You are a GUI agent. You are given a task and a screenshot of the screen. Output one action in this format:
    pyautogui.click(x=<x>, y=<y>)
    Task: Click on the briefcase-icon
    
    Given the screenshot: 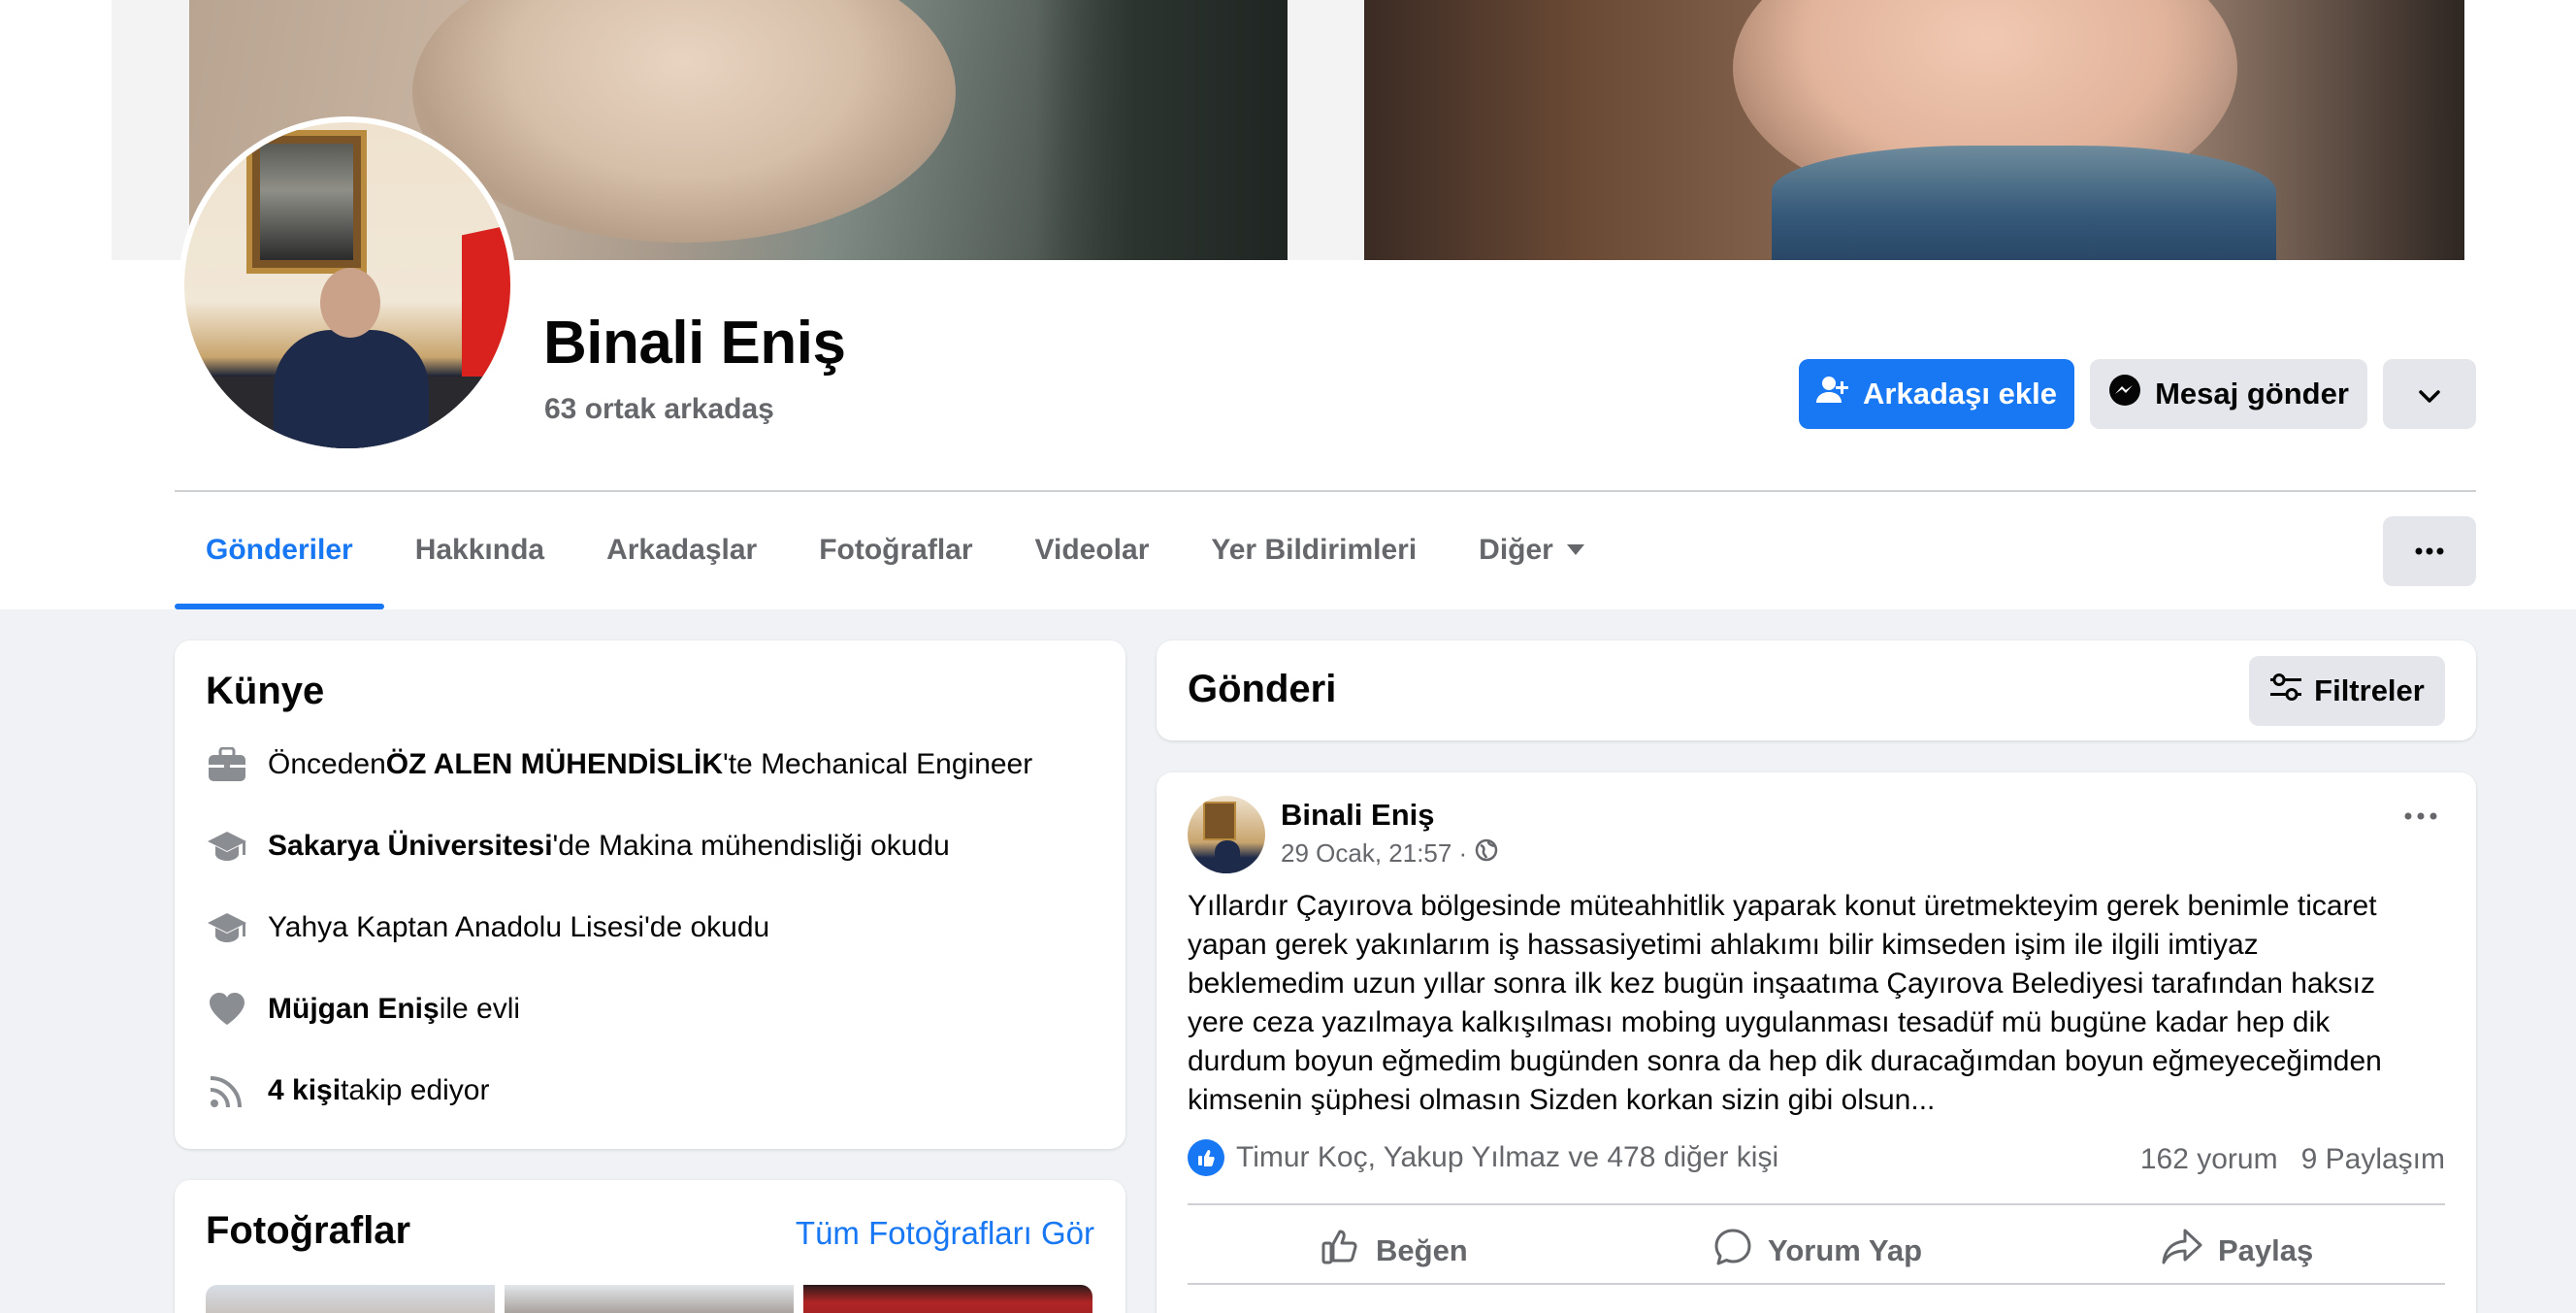 What is the action you would take?
    pyautogui.click(x=227, y=764)
    